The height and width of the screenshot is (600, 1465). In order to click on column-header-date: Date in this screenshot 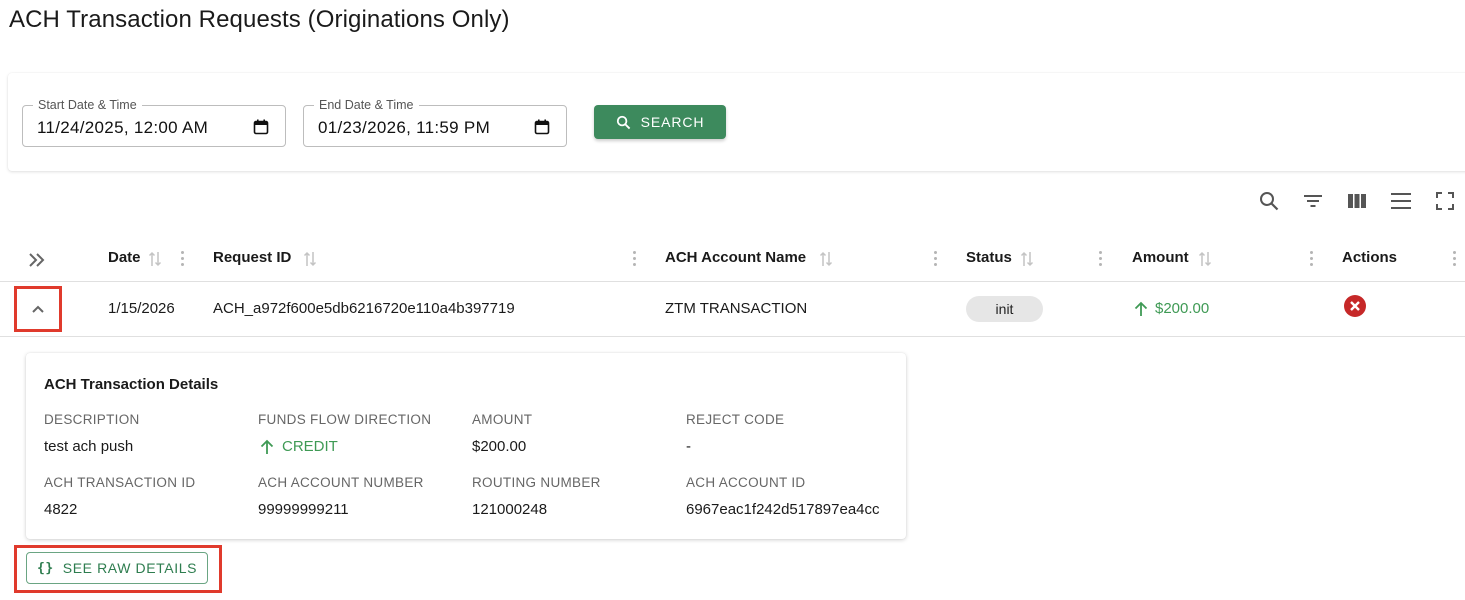, I will do `click(124, 257)`.